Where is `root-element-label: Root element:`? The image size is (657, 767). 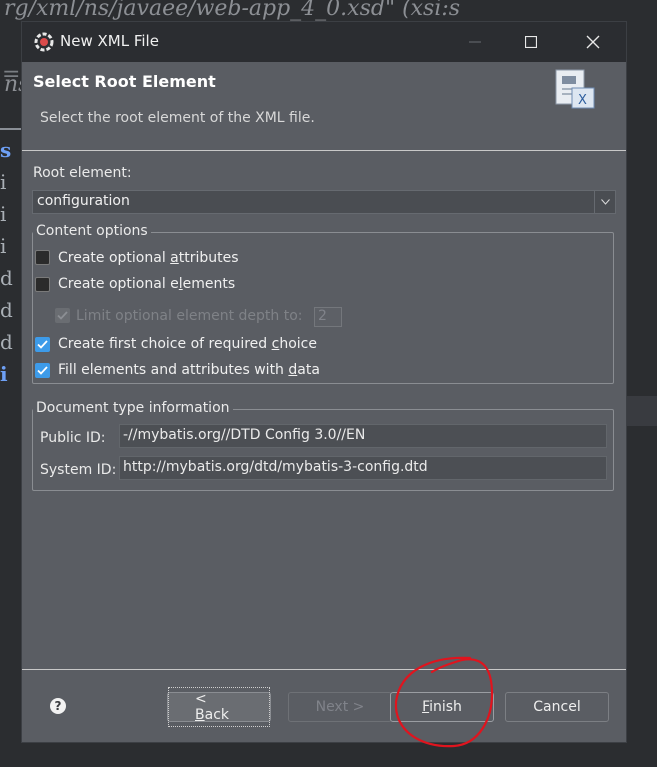
root-element-label: Root element: is located at coordinates (82, 173).